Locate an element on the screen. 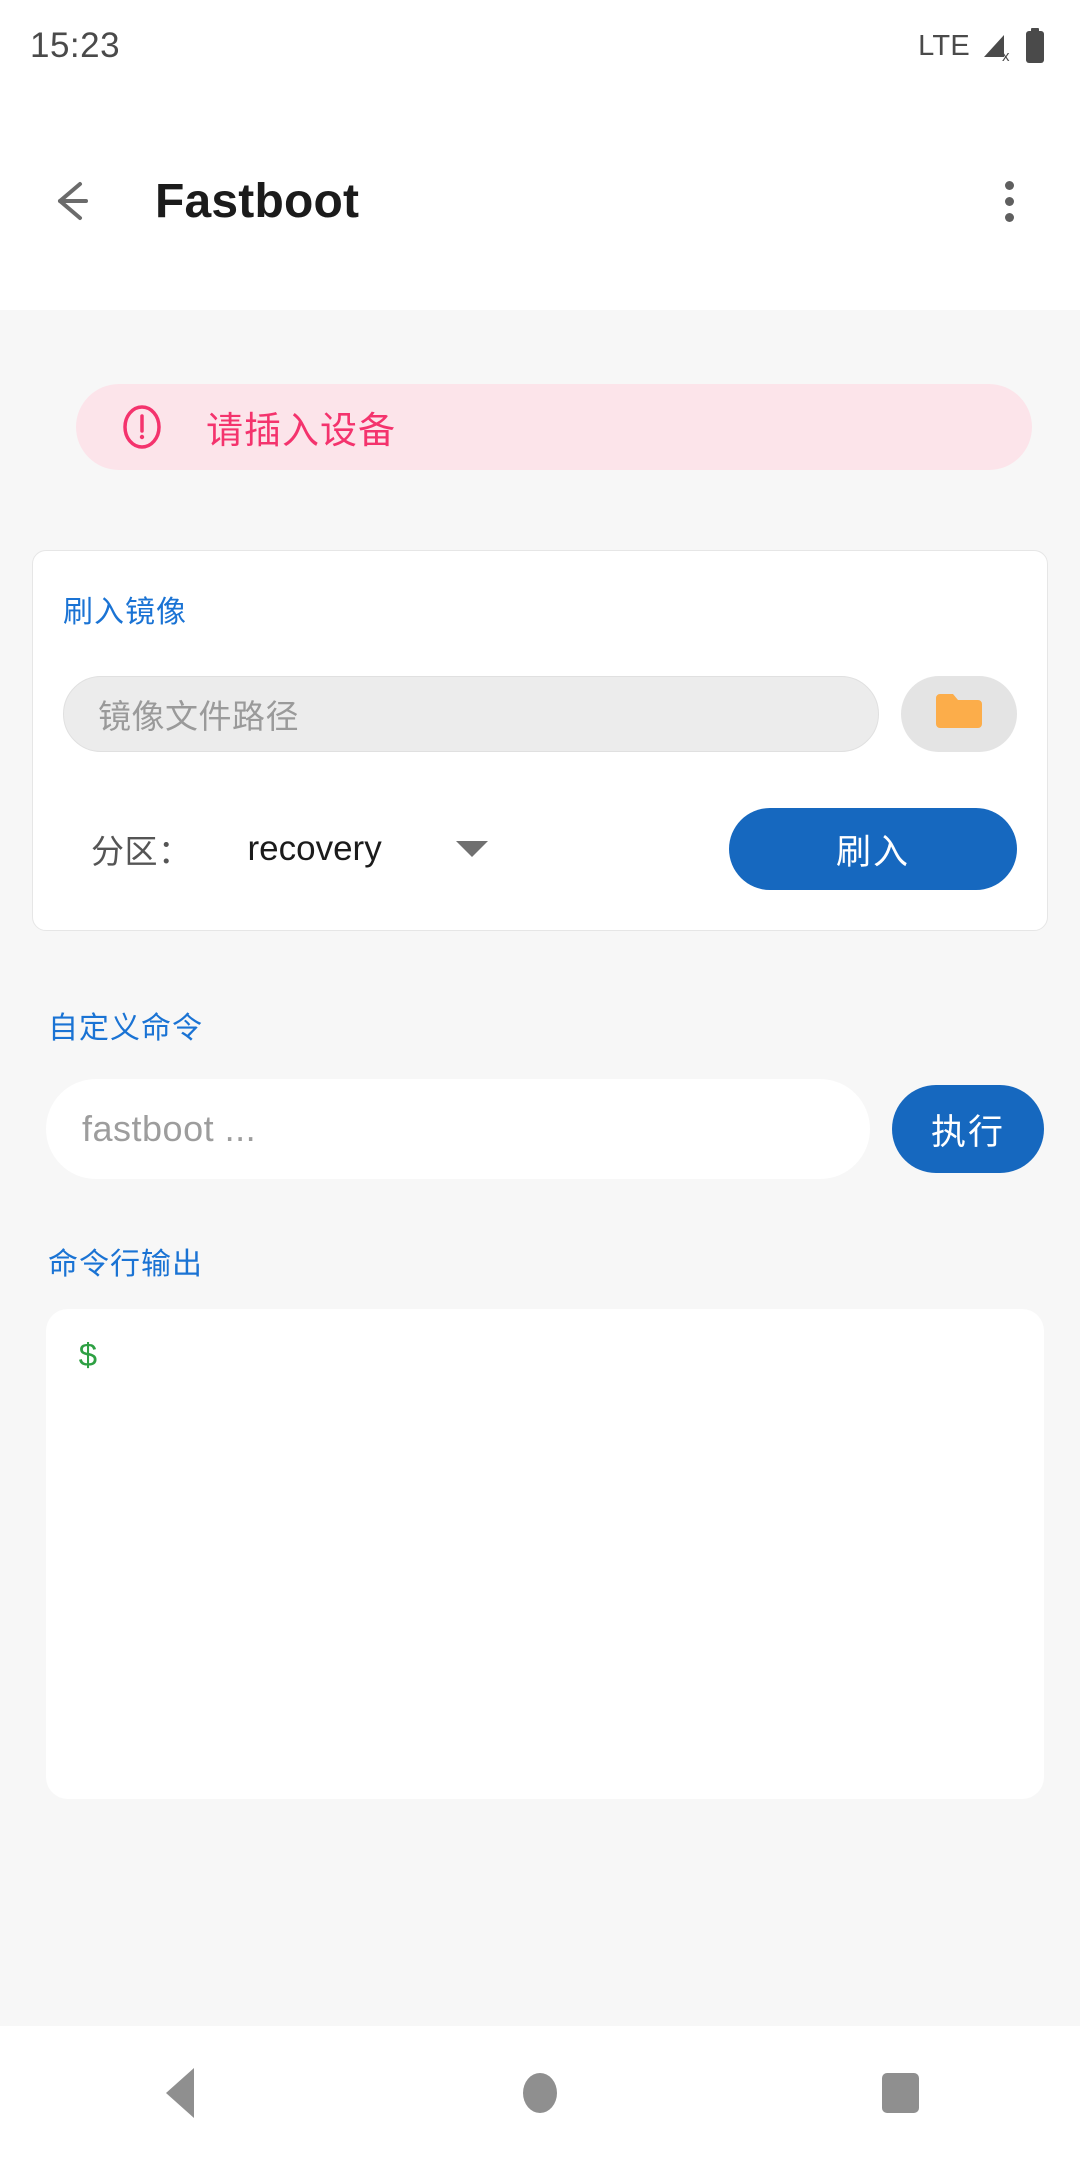 The width and height of the screenshot is (1080, 2160). flash-image-label: 刷入镜像 is located at coordinates (125, 612).